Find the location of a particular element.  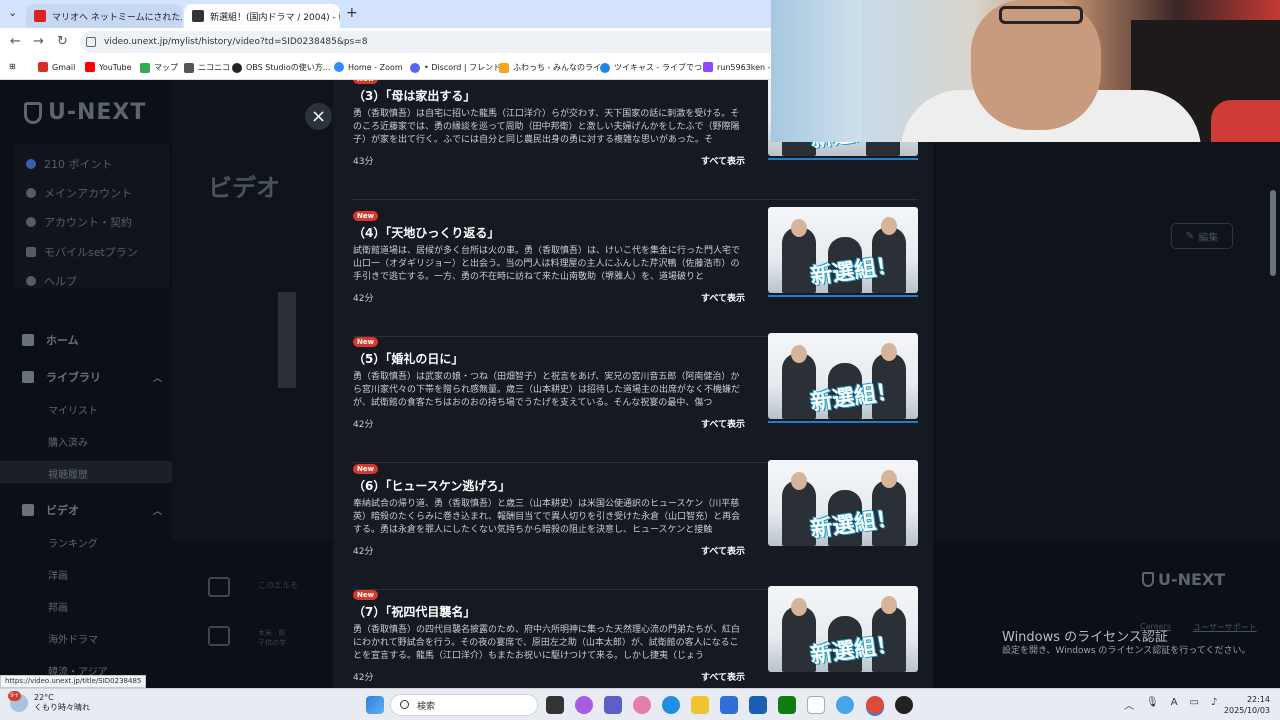

obs-icon is located at coordinates (904, 705).